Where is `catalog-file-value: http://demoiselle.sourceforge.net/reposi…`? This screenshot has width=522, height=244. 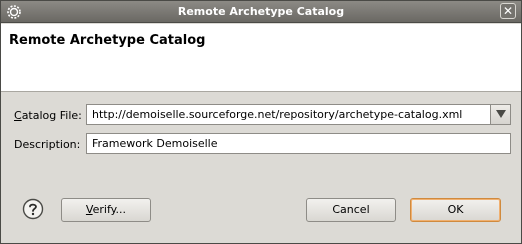
catalog-file-value: http://demoiselle.sourceforge.net/reposi… is located at coordinates (277, 114).